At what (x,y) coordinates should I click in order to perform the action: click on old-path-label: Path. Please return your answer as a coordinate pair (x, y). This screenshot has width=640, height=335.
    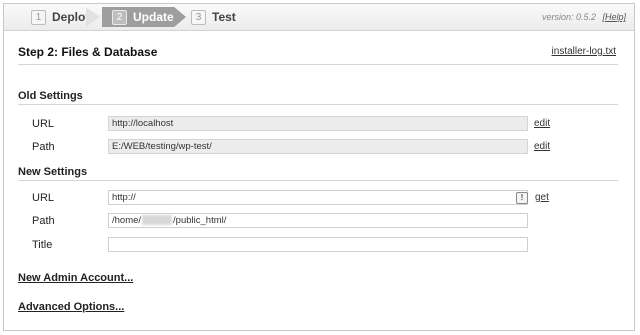
    Looking at the image, I should click on (43, 147).